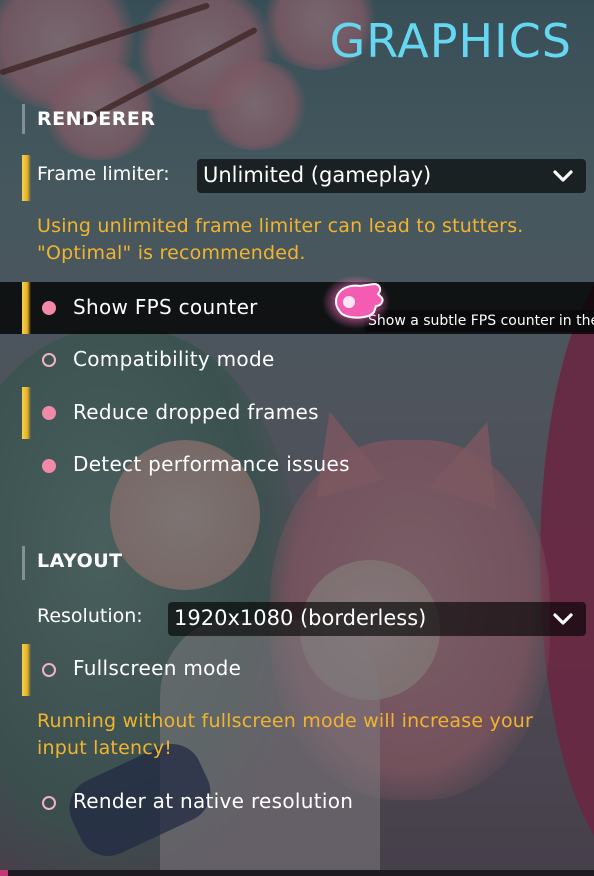 The image size is (594, 876). What do you see at coordinates (80, 561) in the screenshot?
I see `section-title-layout: LAYOUT` at bounding box center [80, 561].